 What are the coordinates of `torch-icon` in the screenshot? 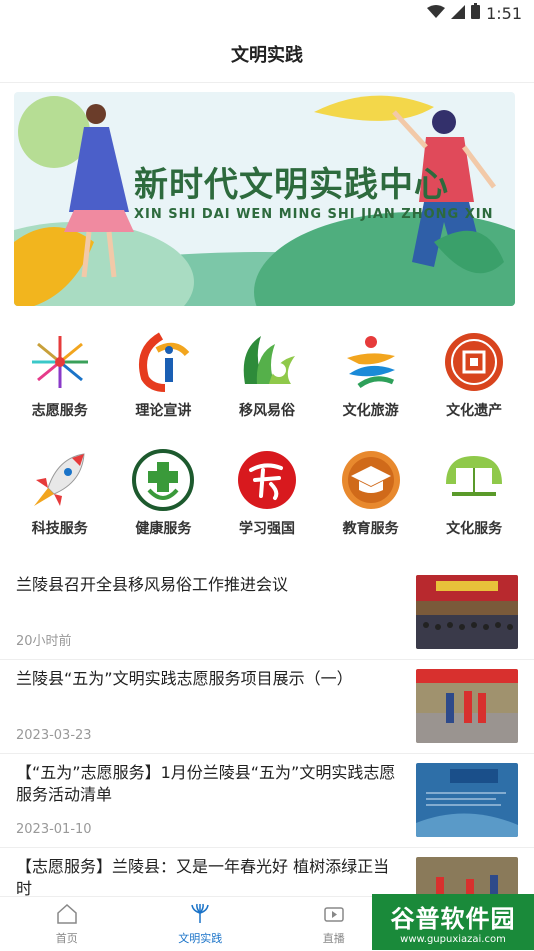 It's located at (200, 916).